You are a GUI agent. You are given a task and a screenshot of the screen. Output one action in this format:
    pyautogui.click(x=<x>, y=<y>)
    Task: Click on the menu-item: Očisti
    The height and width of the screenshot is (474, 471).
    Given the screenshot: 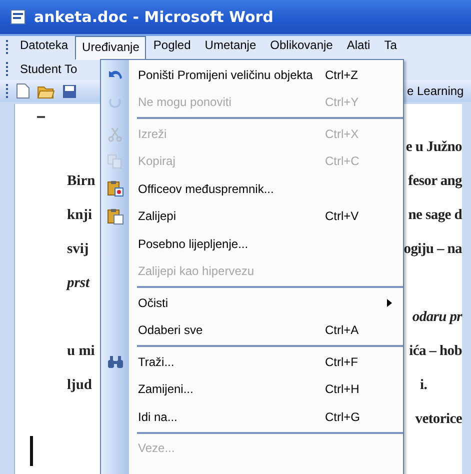 What is the action you would take?
    pyautogui.click(x=252, y=302)
    